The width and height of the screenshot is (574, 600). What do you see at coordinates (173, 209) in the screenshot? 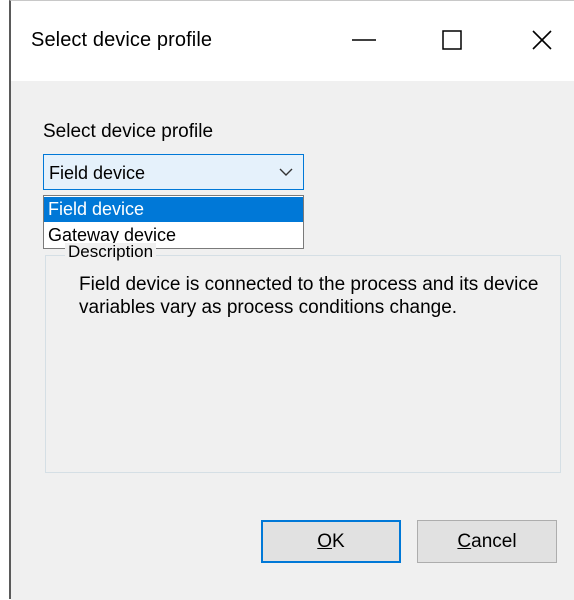
I see `option-field-device: Field device` at bounding box center [173, 209].